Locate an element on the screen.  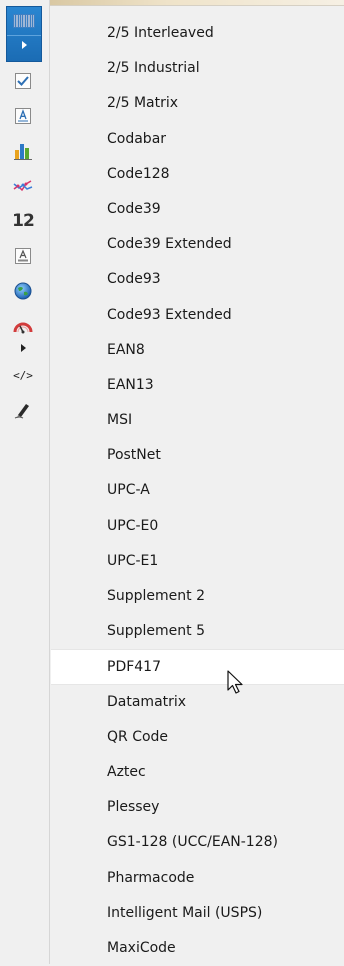
map-tool-button is located at coordinates (23, 291).